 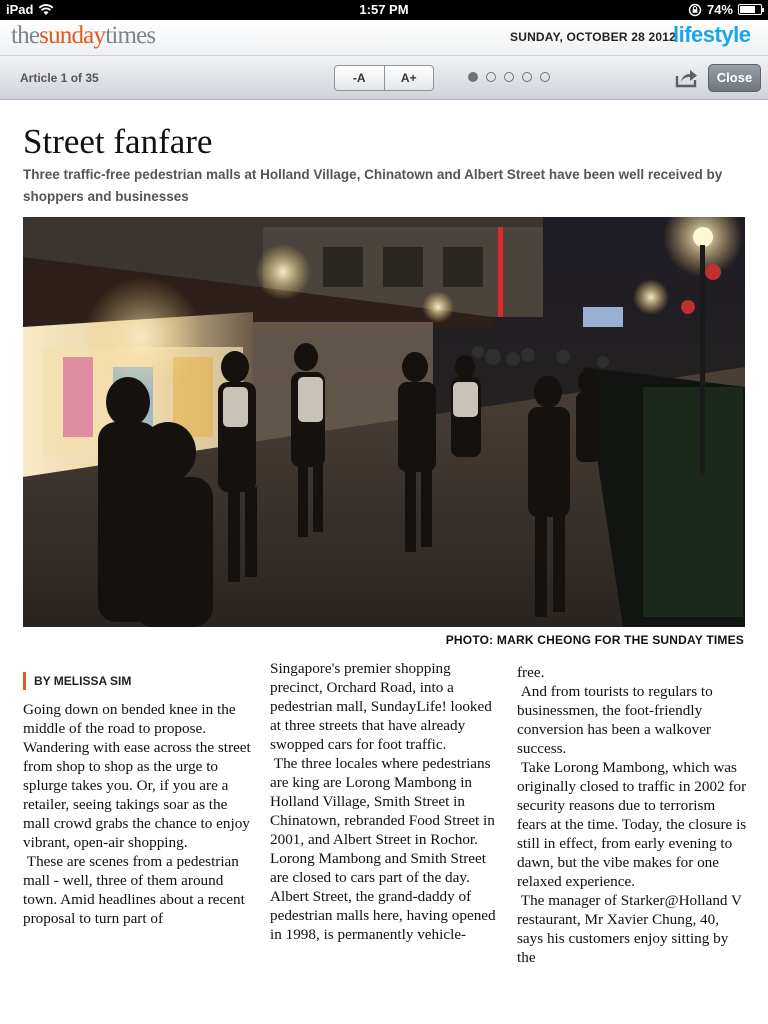 What do you see at coordinates (719, 9) in the screenshot?
I see `battery-percent: 74%` at bounding box center [719, 9].